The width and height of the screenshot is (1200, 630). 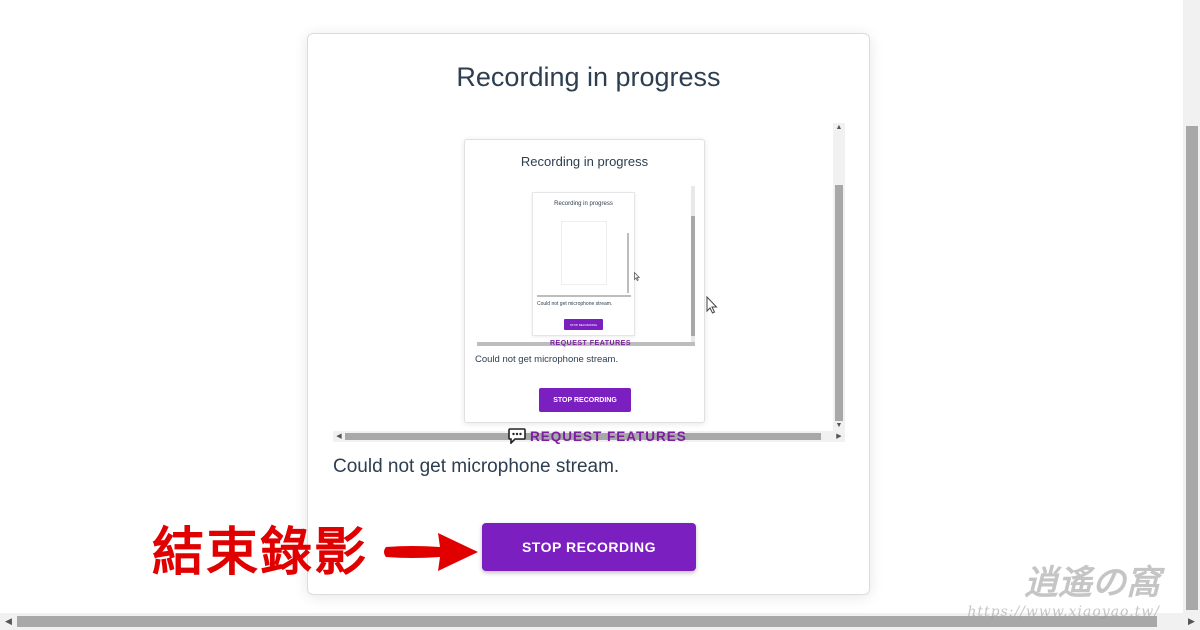 I want to click on request-features-link: REQUEST FEATURES, so click(x=597, y=436).